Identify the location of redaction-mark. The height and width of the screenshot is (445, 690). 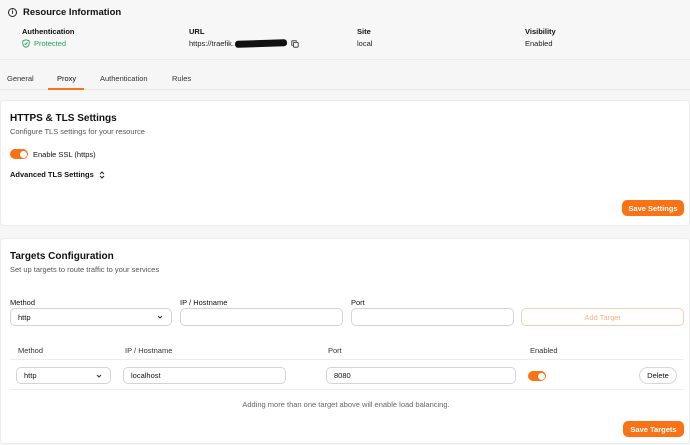
(261, 43).